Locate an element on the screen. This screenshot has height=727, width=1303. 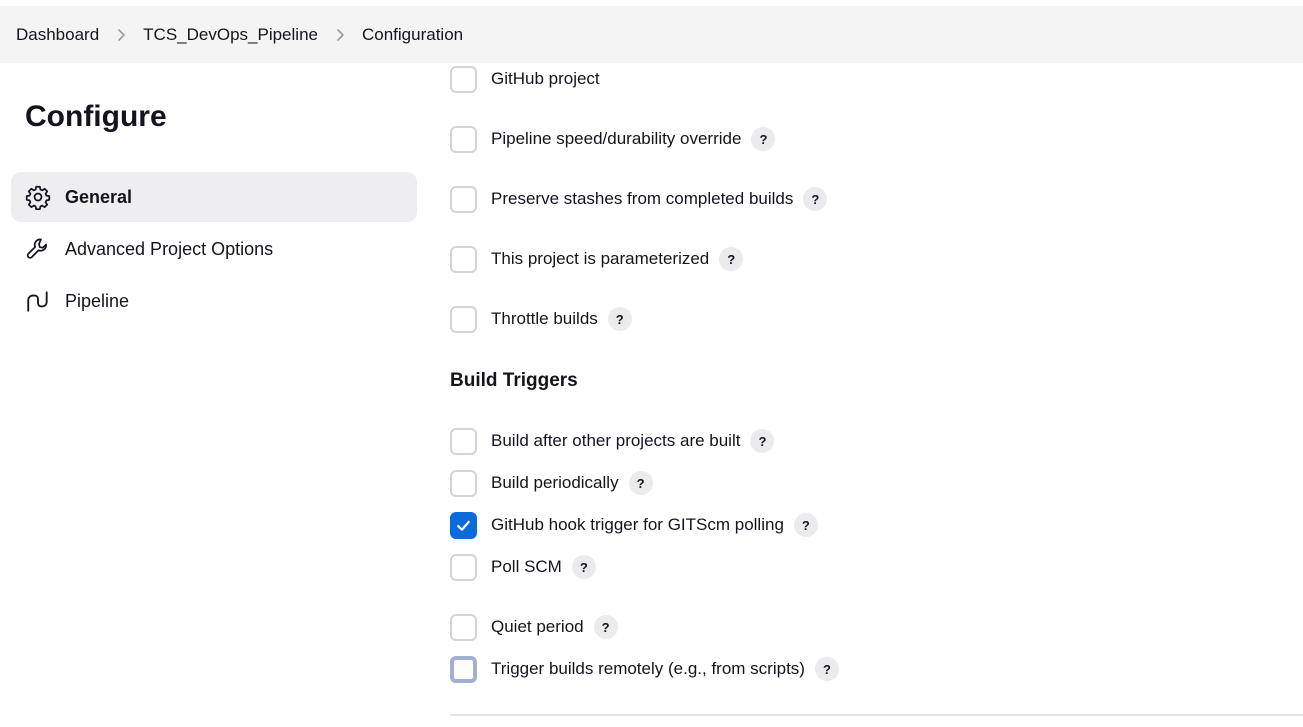
option-label: Build after other projects are built is located at coordinates (616, 440).